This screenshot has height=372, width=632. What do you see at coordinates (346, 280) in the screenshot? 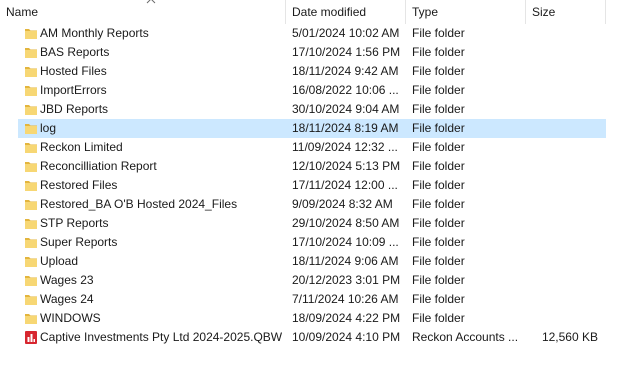
I see `item-date-modified: 20/12/2023 3:01 PM` at bounding box center [346, 280].